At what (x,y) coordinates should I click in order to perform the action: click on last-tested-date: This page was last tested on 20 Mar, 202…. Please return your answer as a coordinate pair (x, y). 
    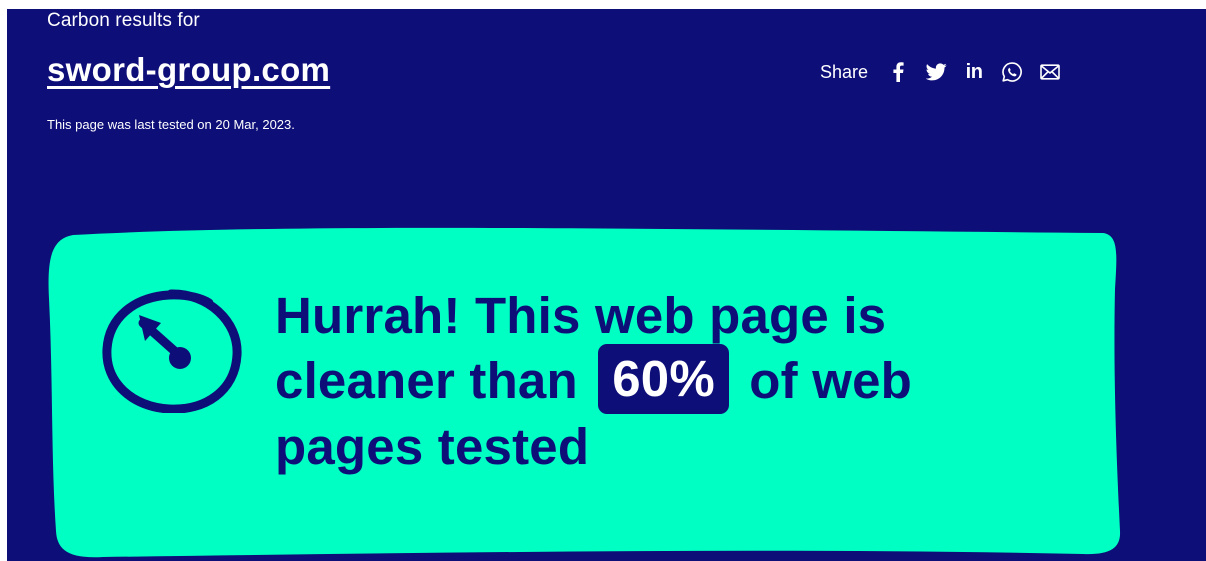
    Looking at the image, I should click on (171, 124).